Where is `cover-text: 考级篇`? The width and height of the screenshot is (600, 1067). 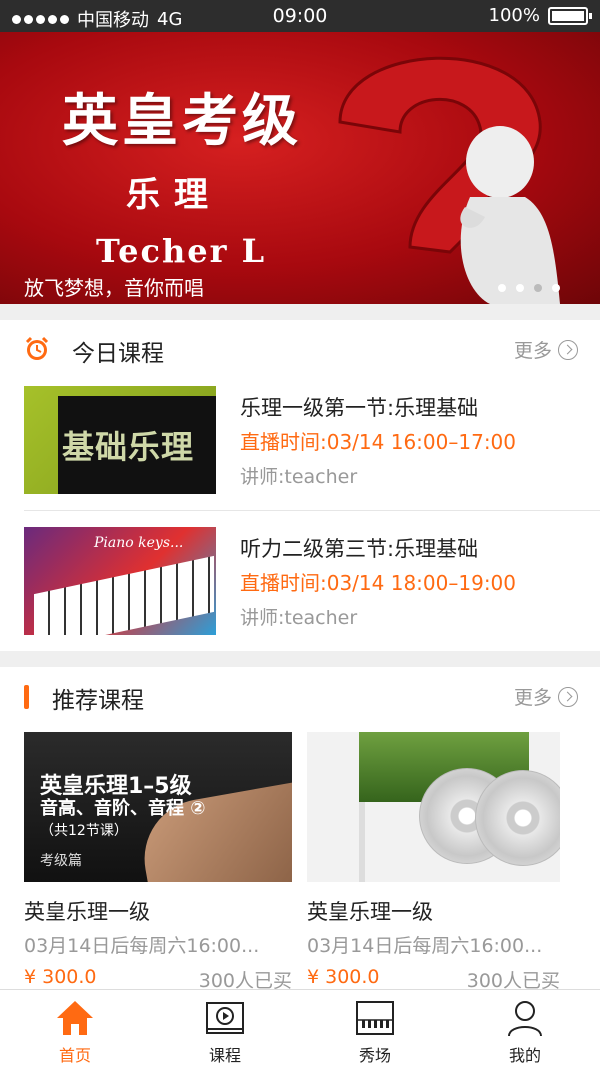
cover-text: 考级篇 is located at coordinates (61, 861).